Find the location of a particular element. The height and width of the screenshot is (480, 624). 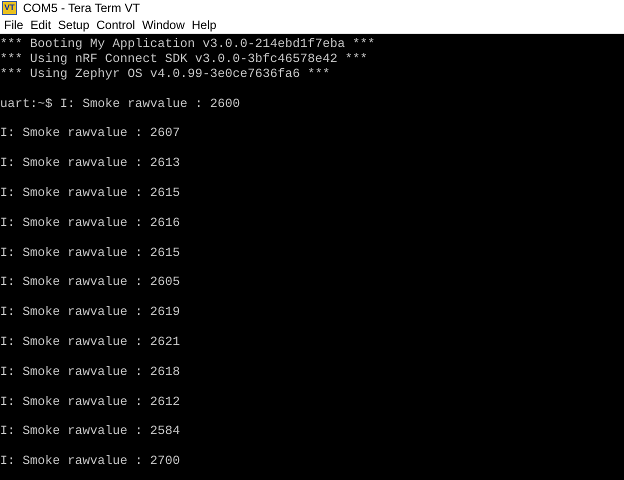

terminal-line: I: Smoke rawvalue : 2700 is located at coordinates (90, 461).